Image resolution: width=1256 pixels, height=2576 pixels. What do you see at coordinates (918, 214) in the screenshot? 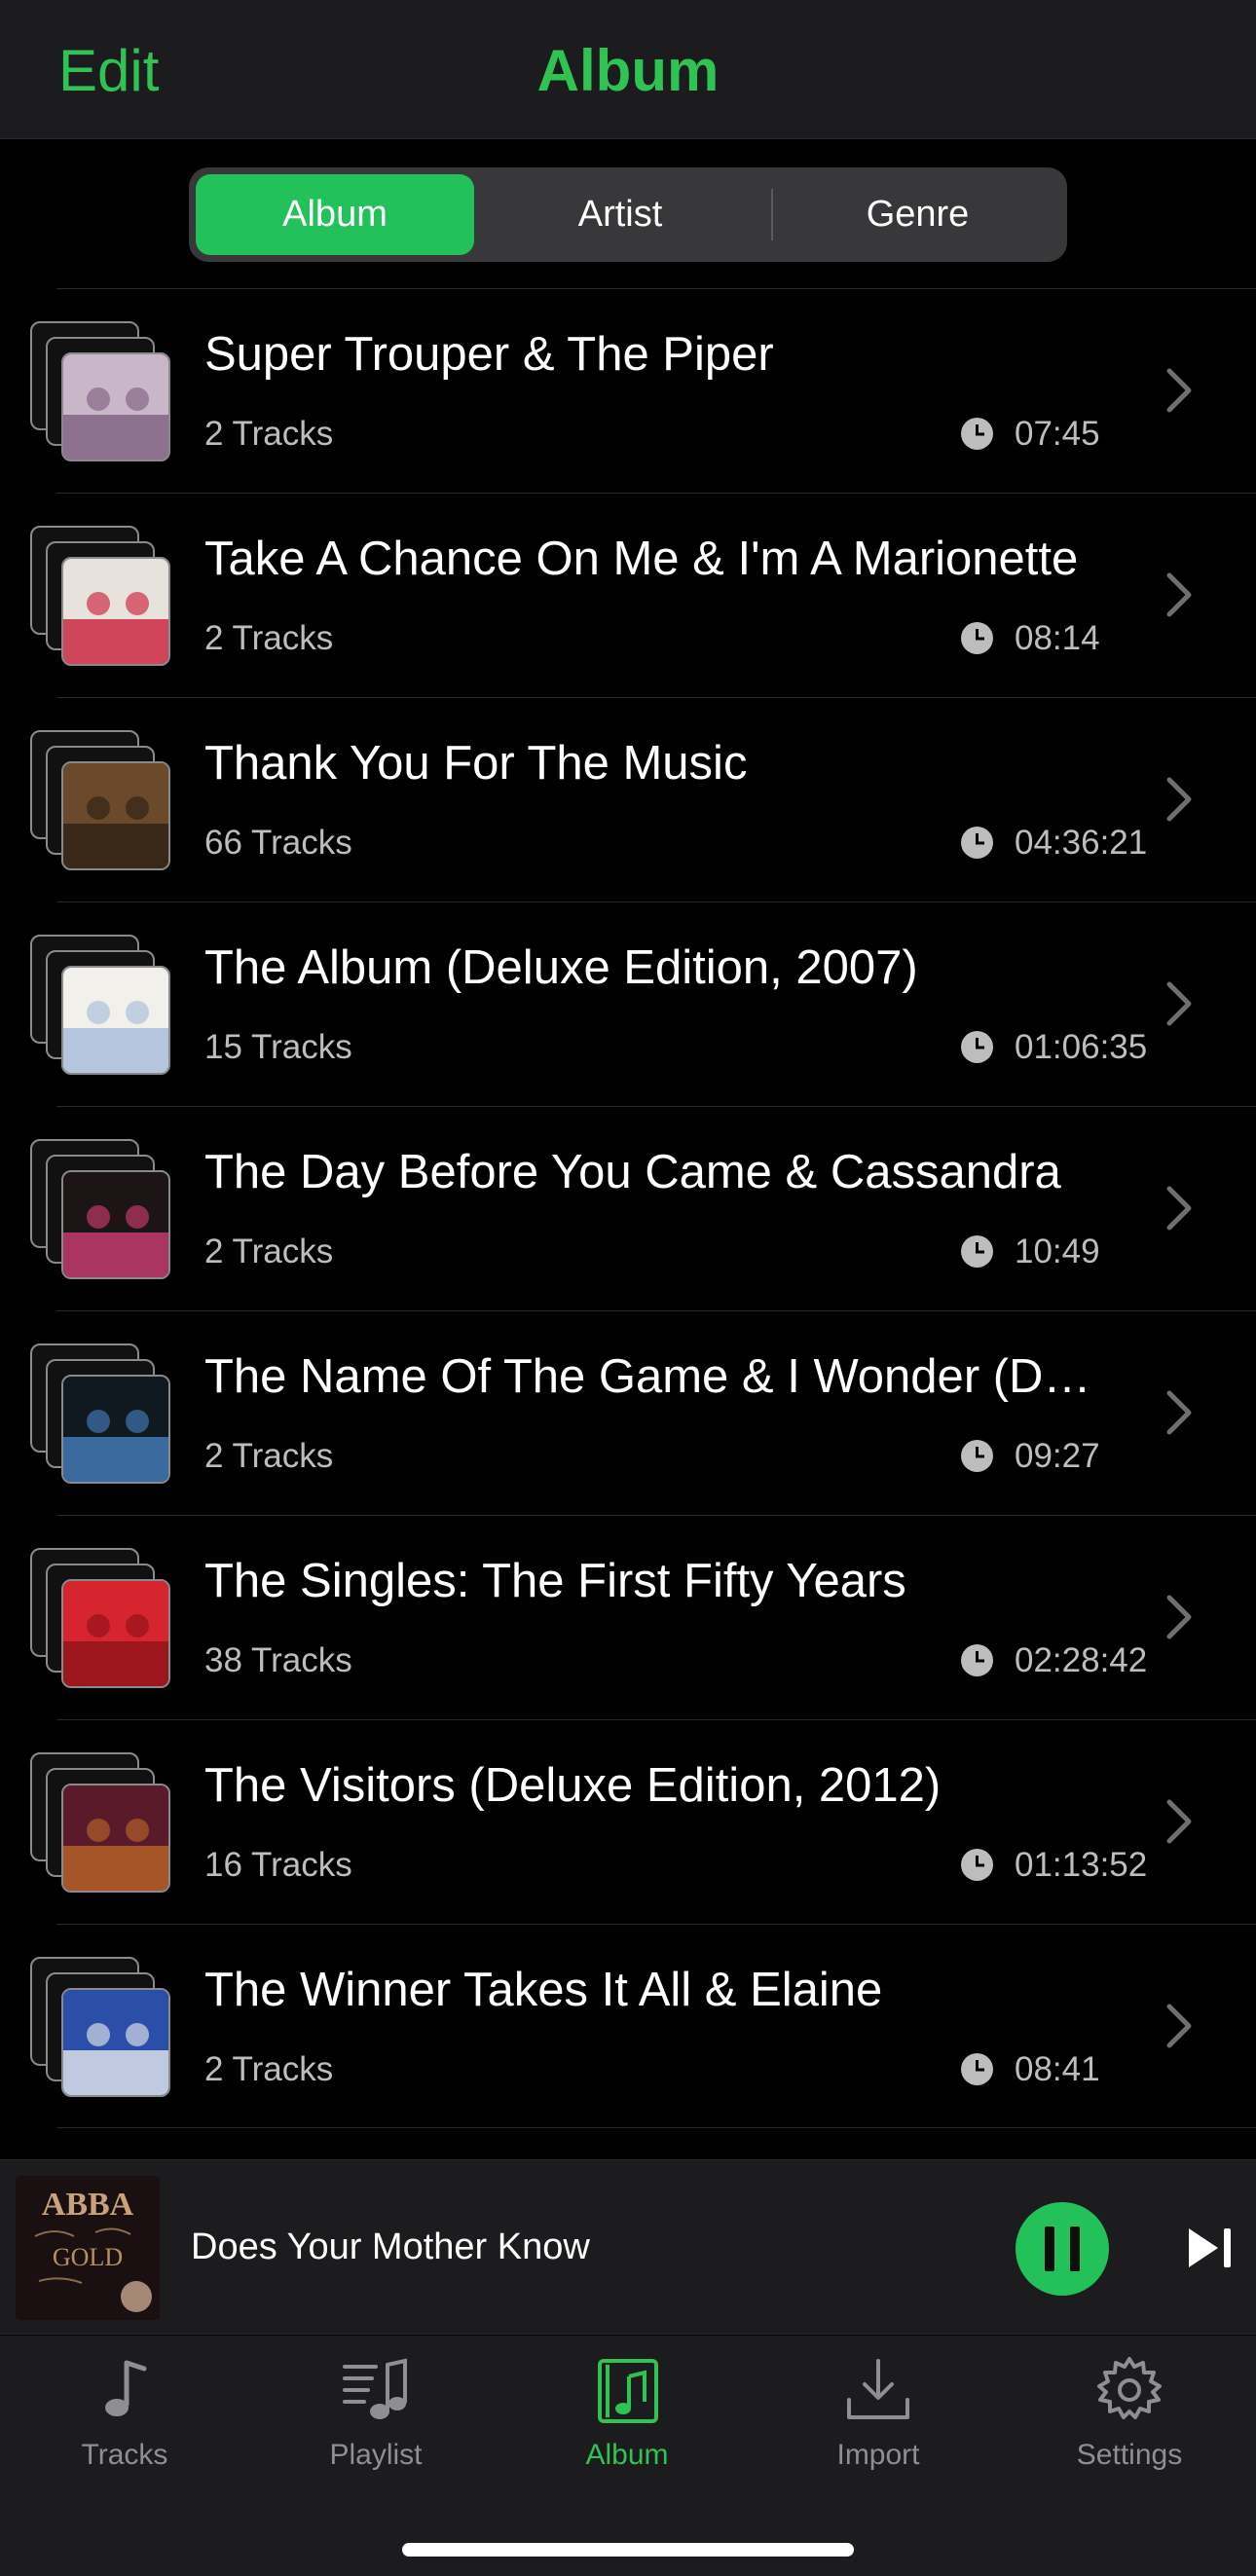
I see `segment-genre: Genre` at bounding box center [918, 214].